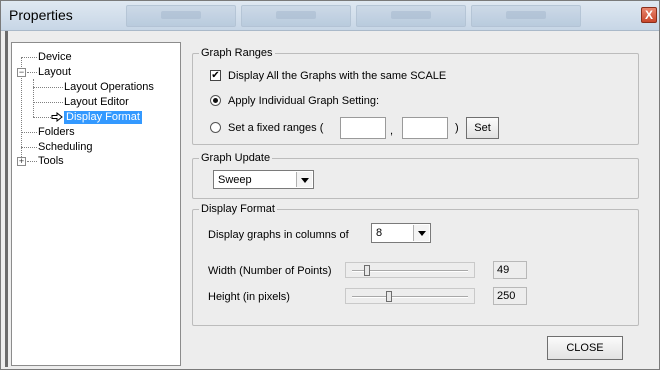 This screenshot has width=660, height=370. Describe the element at coordinates (585, 348) in the screenshot. I see `close-button: CLOSE` at that location.